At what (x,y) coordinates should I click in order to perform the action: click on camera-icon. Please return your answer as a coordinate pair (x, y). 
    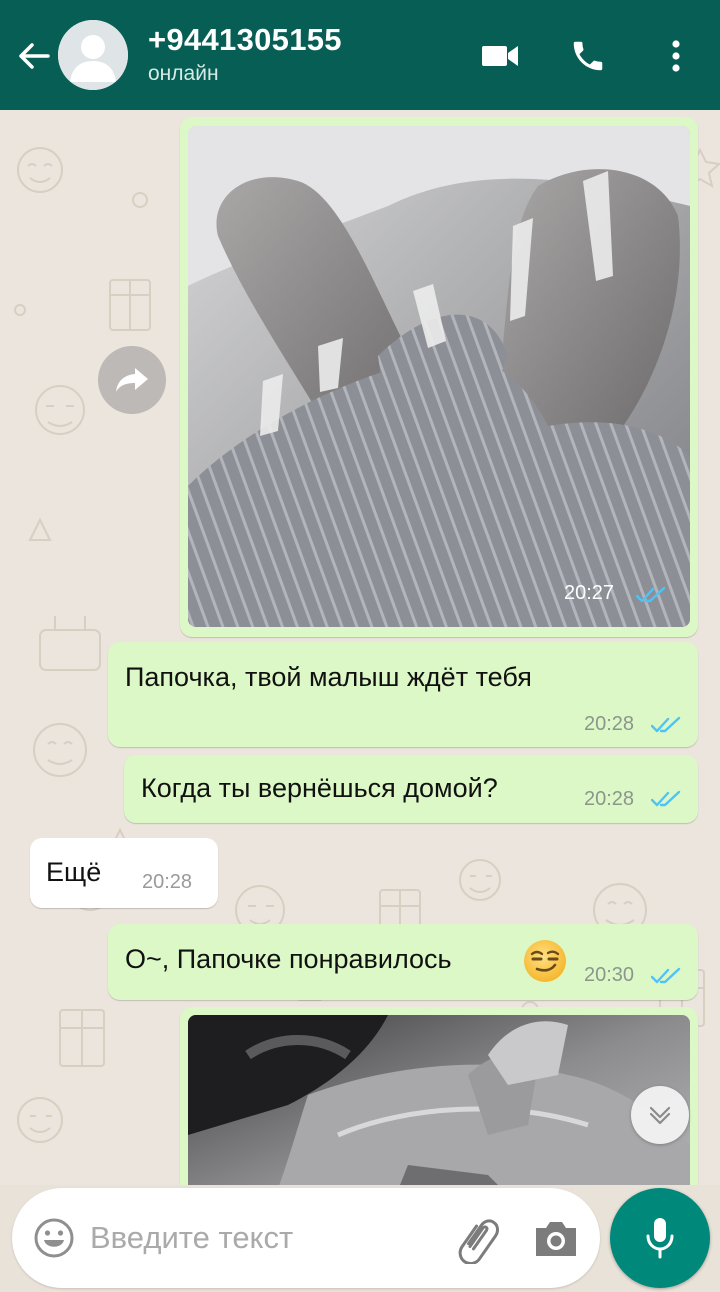
    Looking at the image, I should click on (556, 1239).